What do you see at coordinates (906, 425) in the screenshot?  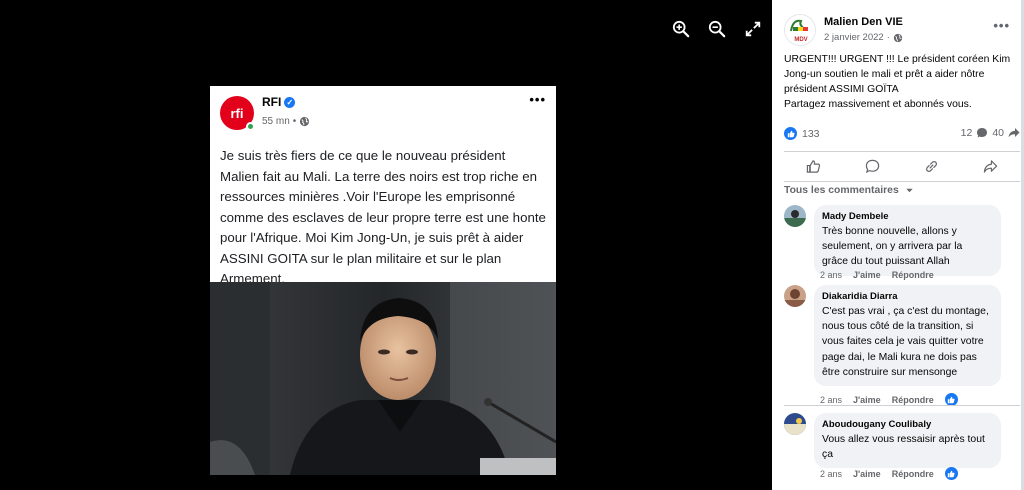 I see `comment-author: Aboudougany Coulibaly` at bounding box center [906, 425].